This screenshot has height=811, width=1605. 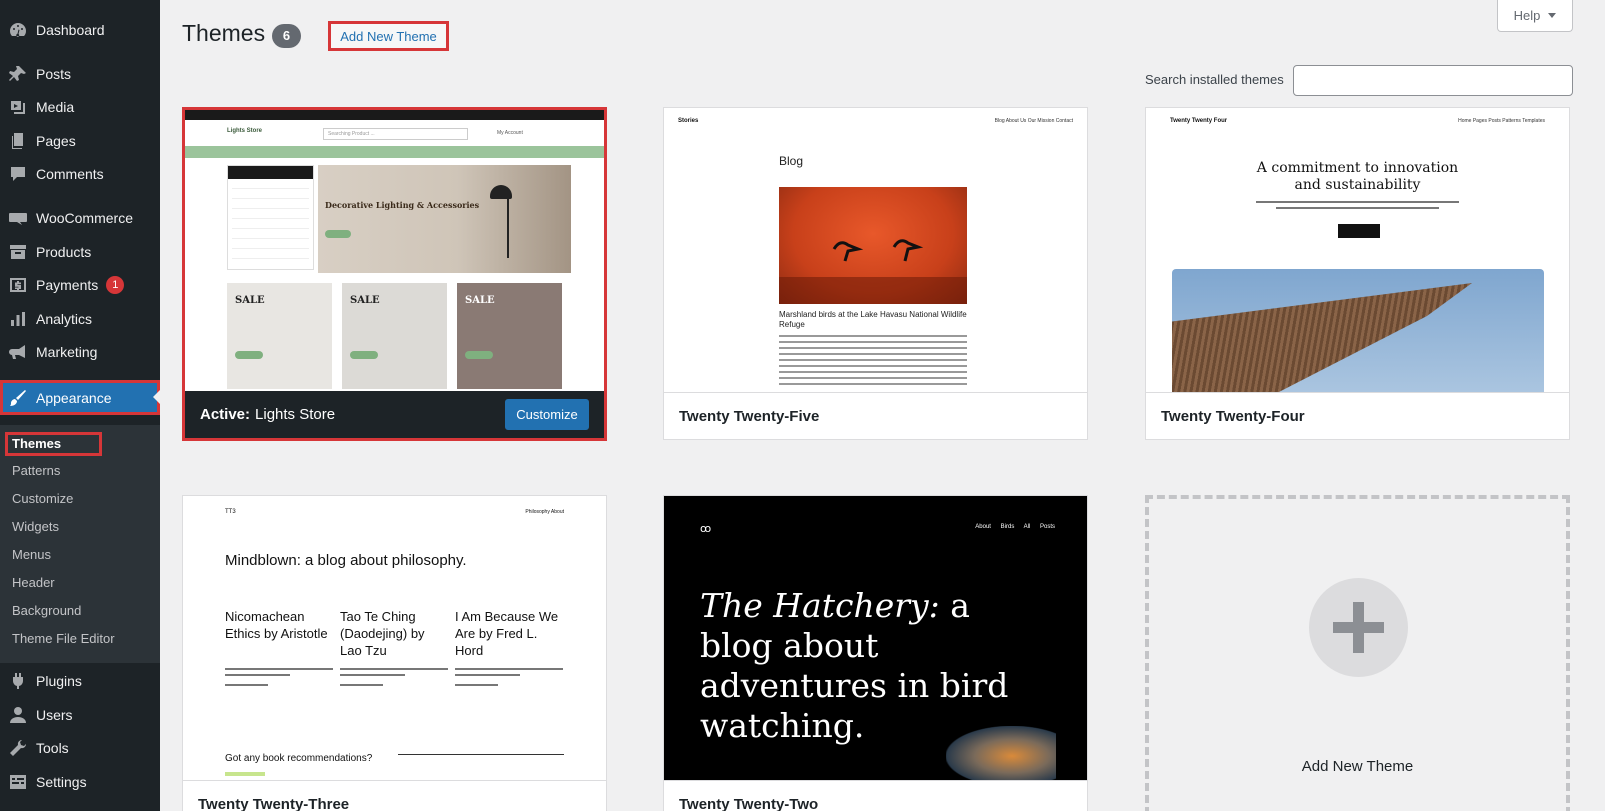 What do you see at coordinates (1359, 231) in the screenshot?
I see `preview-learn-more-button` at bounding box center [1359, 231].